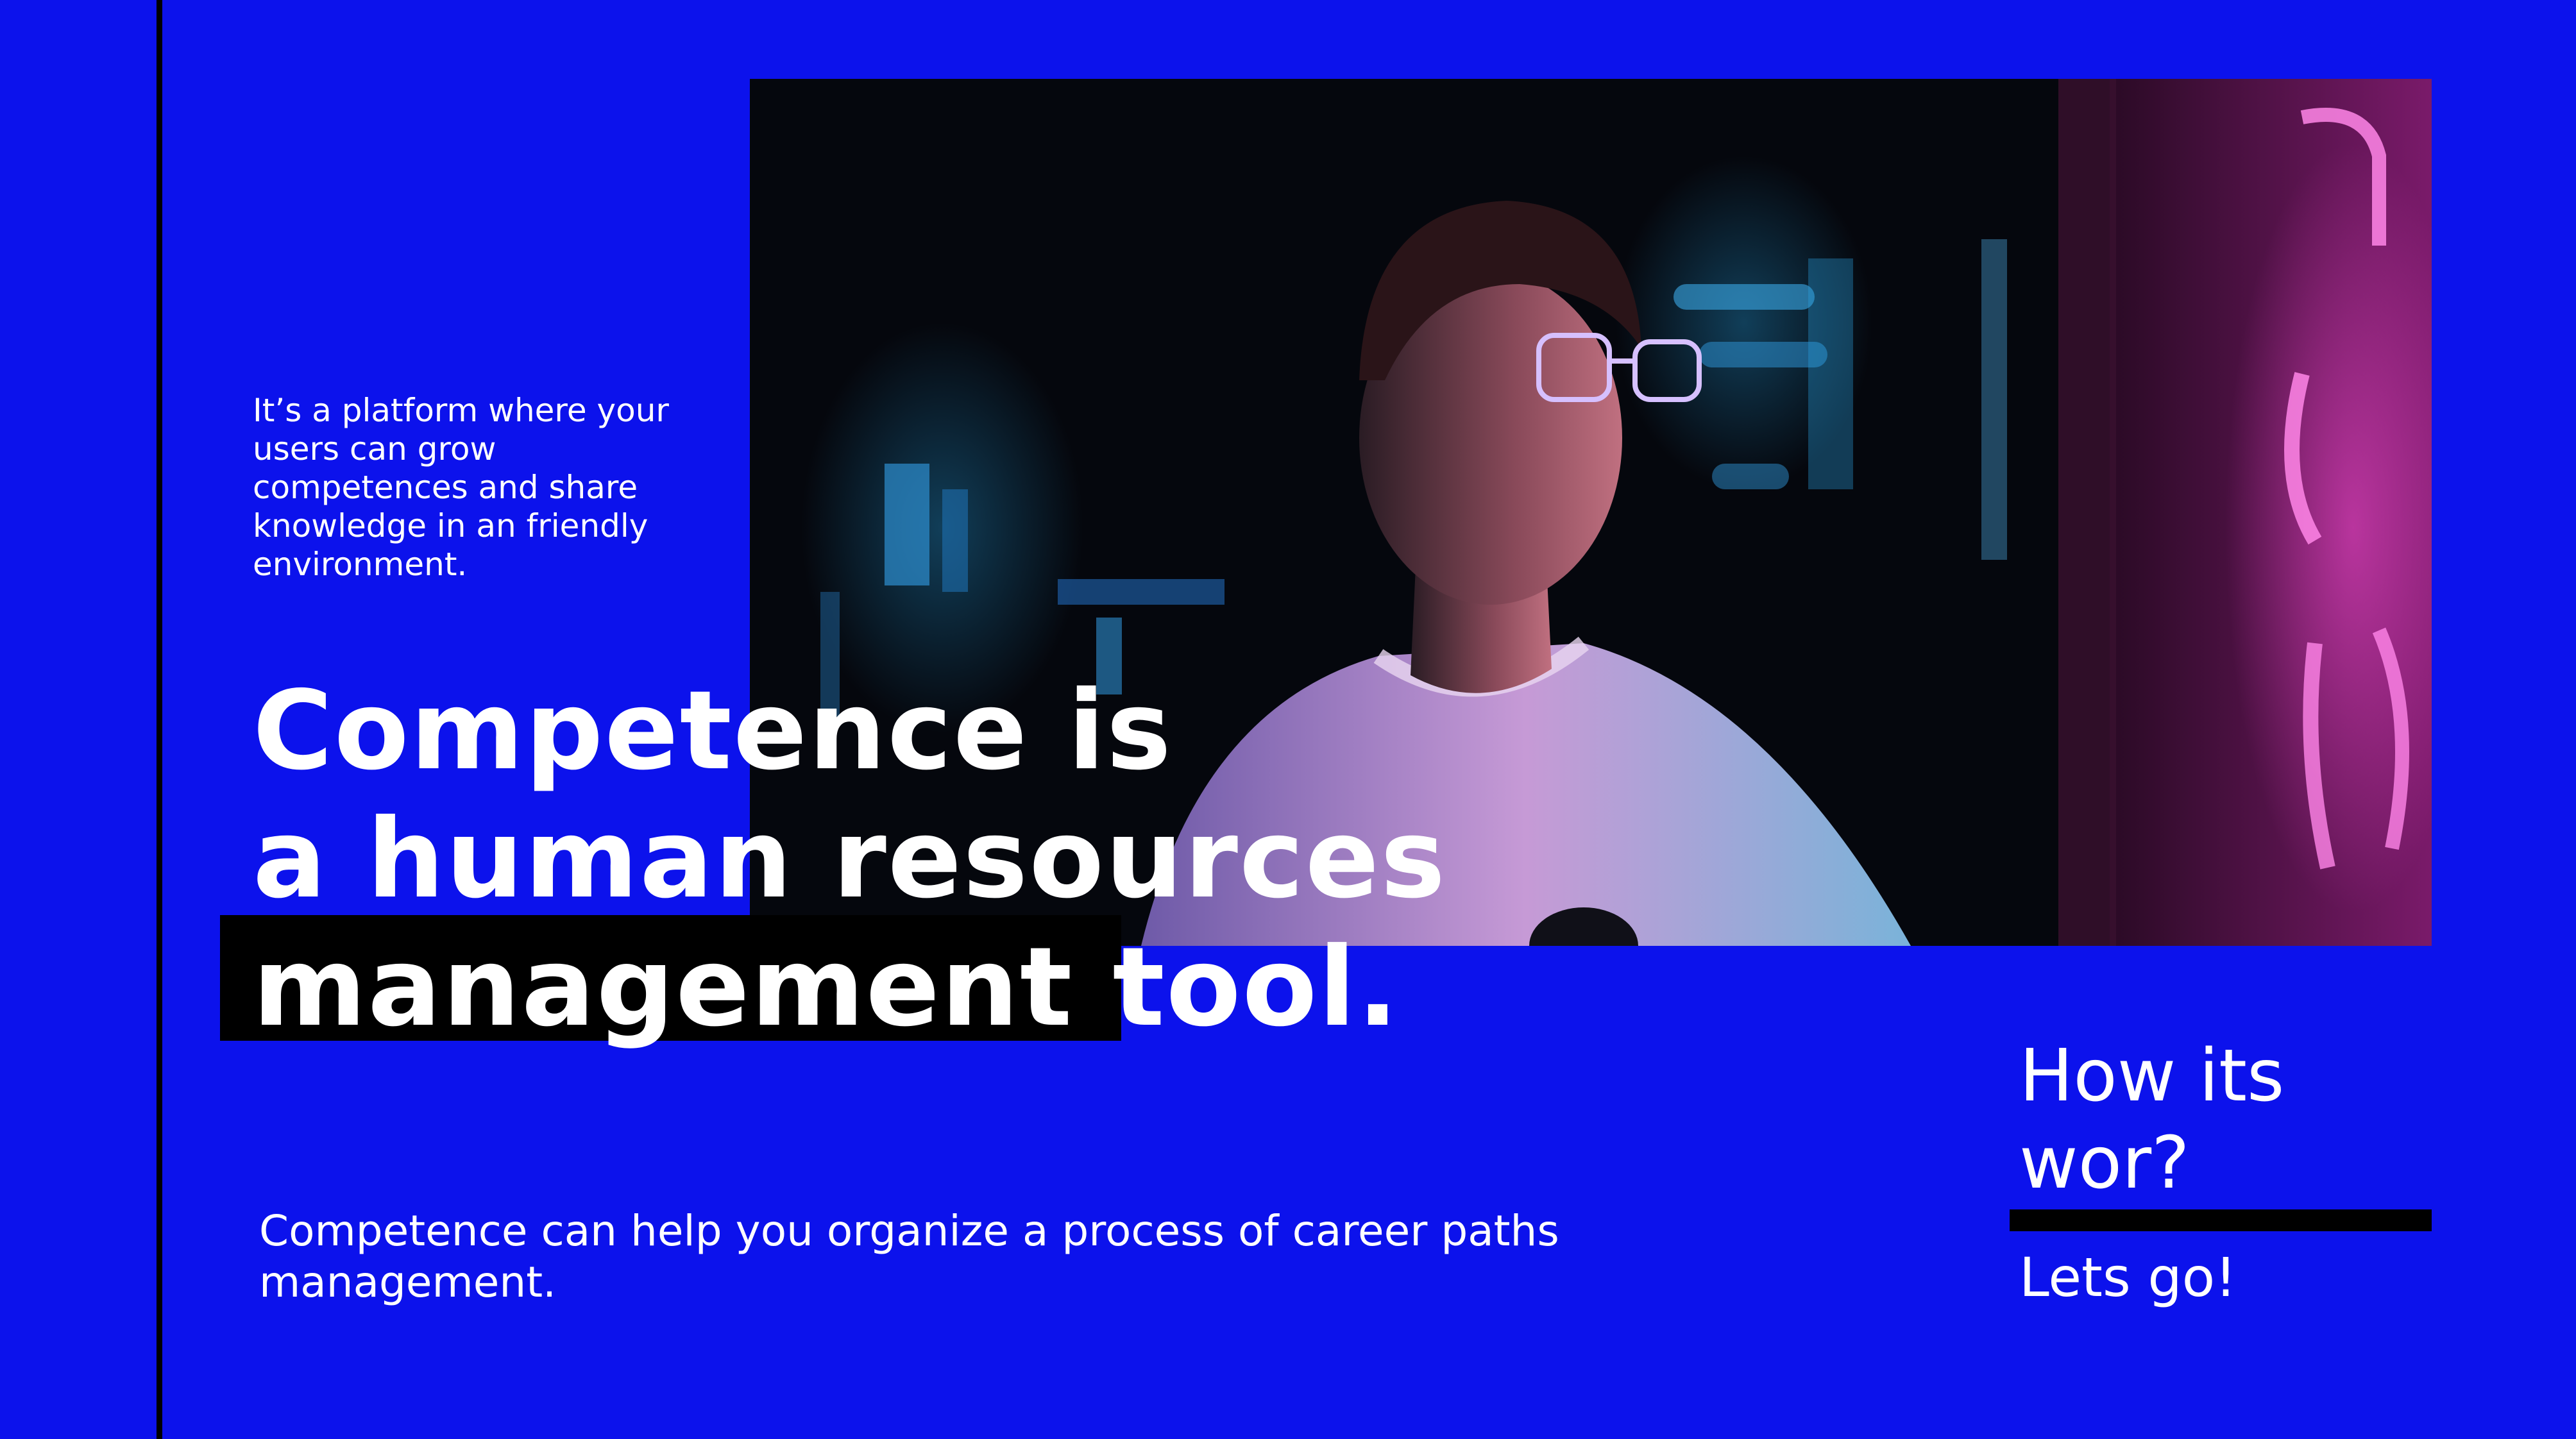  I want to click on cta-title: How its wor?, so click(2211, 1119).